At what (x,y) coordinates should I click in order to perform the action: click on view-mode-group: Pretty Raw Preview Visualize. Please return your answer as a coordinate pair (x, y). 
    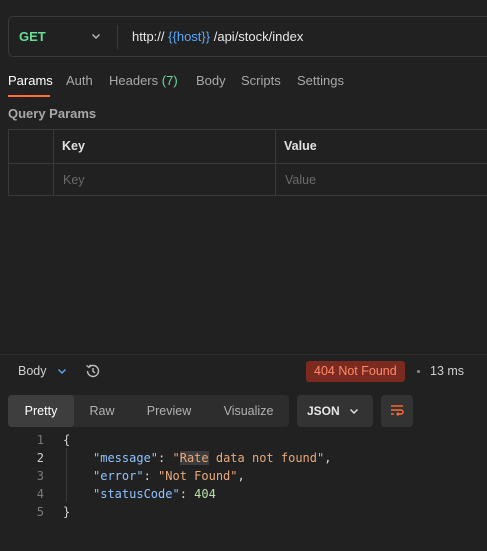
    Looking at the image, I should click on (148, 411).